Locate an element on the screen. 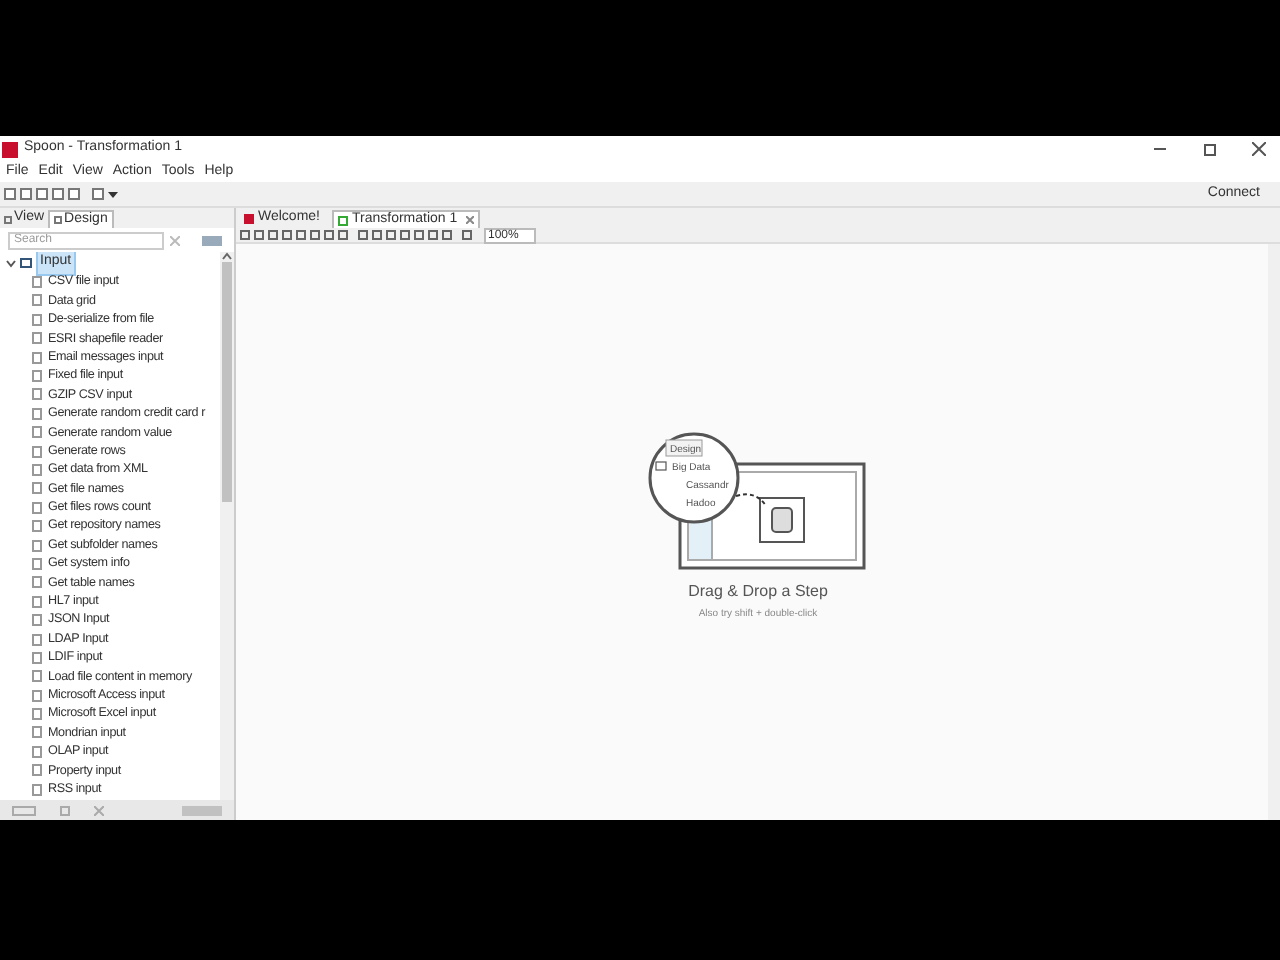  horizontal-scrollbar is located at coordinates (202, 810).